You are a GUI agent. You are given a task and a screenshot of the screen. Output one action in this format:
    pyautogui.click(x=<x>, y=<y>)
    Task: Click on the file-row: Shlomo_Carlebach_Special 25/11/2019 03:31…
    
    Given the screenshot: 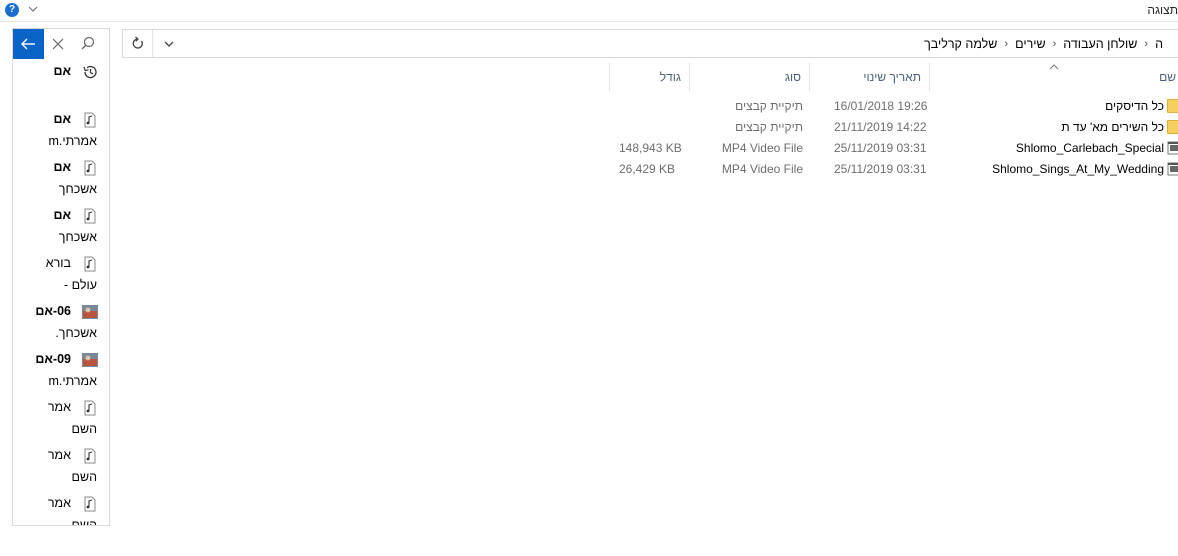 What is the action you would take?
    pyautogui.click(x=893, y=148)
    